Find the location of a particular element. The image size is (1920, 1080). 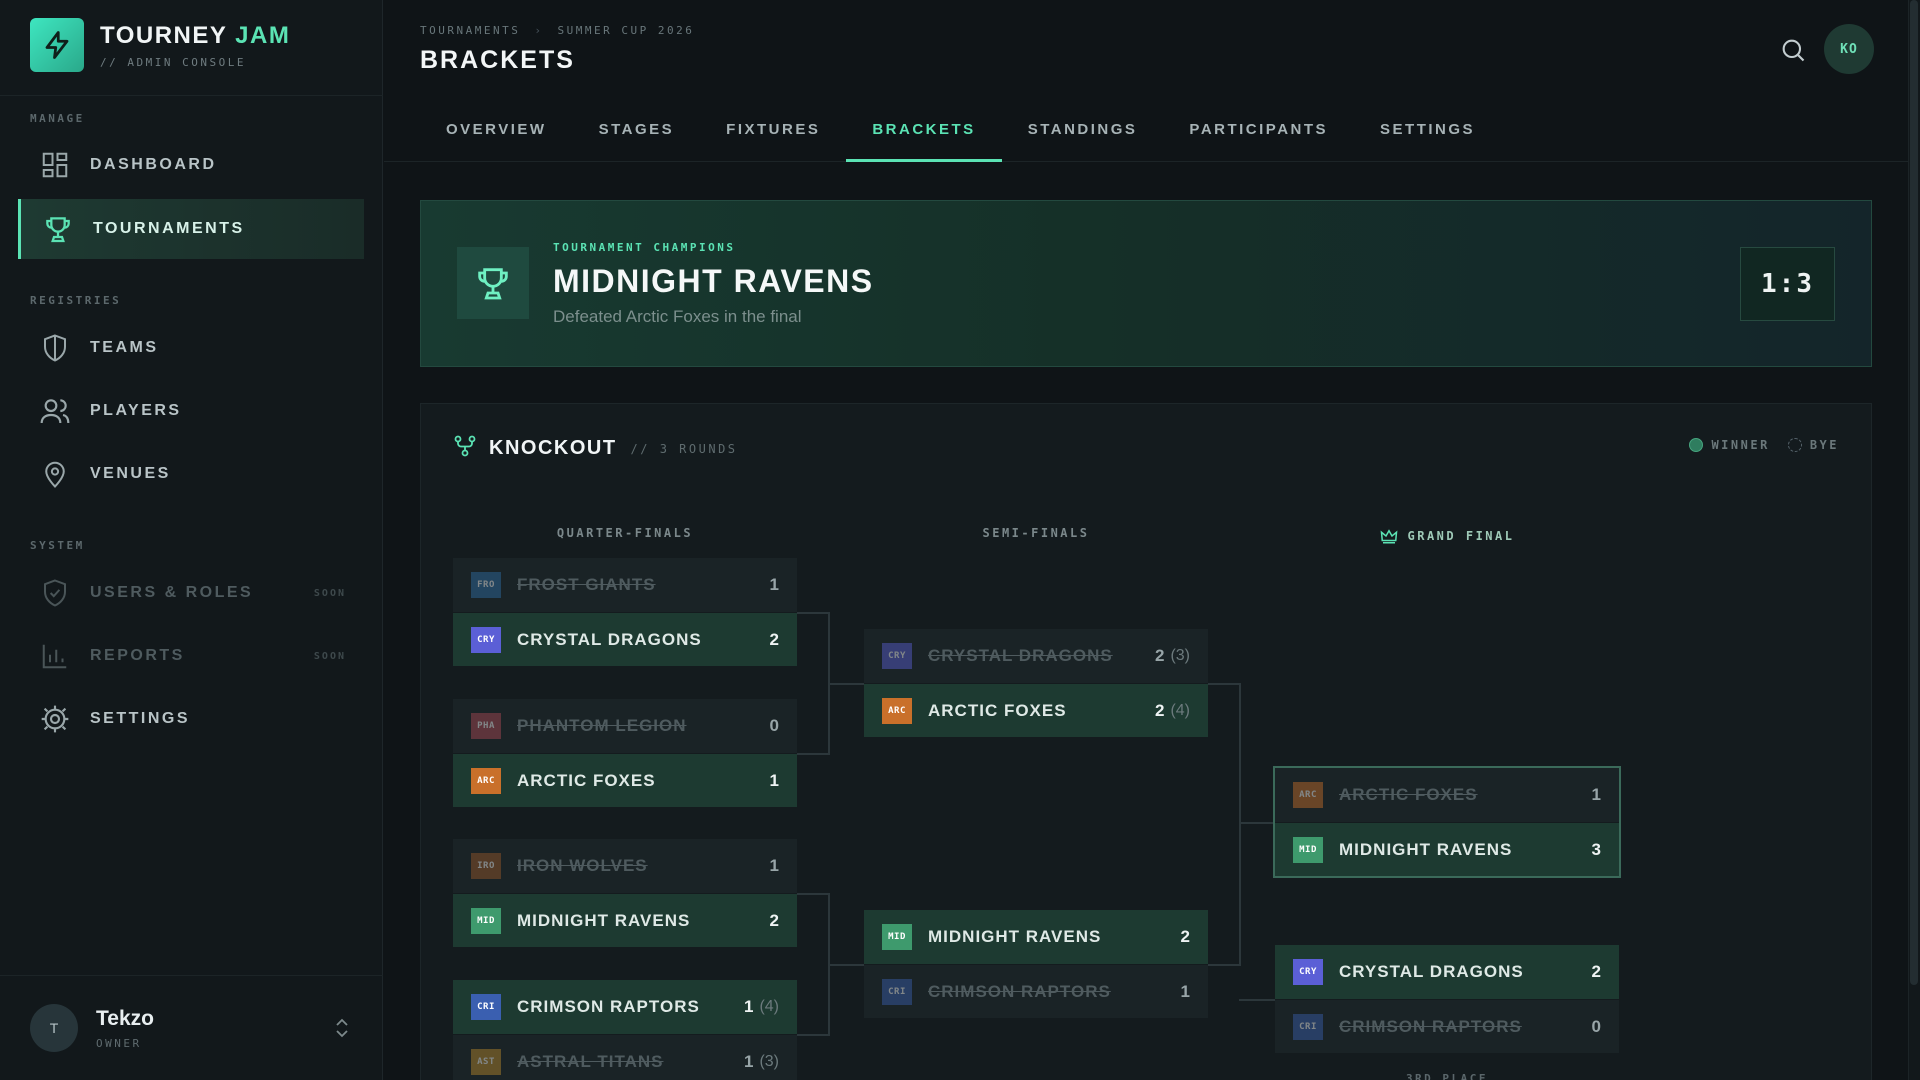

round-label-qf: QUARTER-FINALS is located at coordinates (625, 533).